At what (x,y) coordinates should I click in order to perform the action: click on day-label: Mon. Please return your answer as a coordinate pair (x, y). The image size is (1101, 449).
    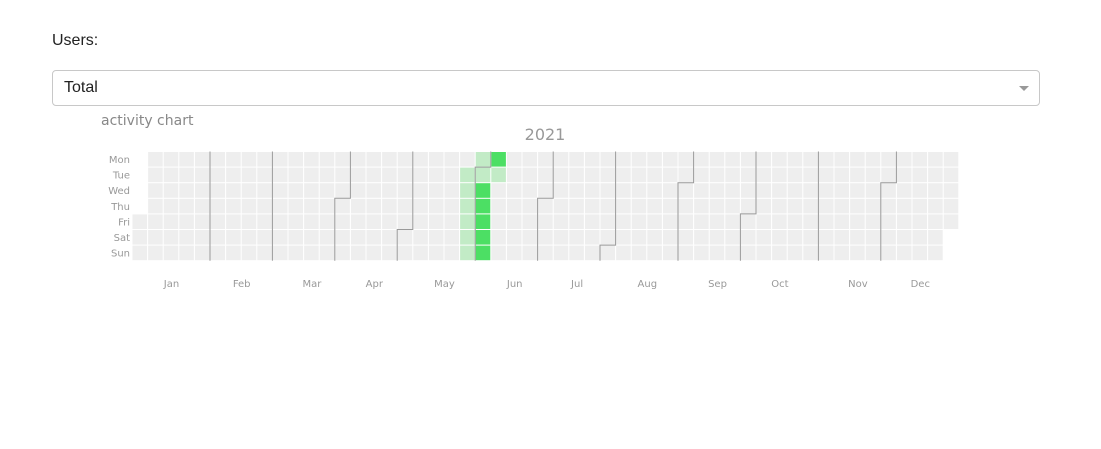
    Looking at the image, I should click on (119, 160).